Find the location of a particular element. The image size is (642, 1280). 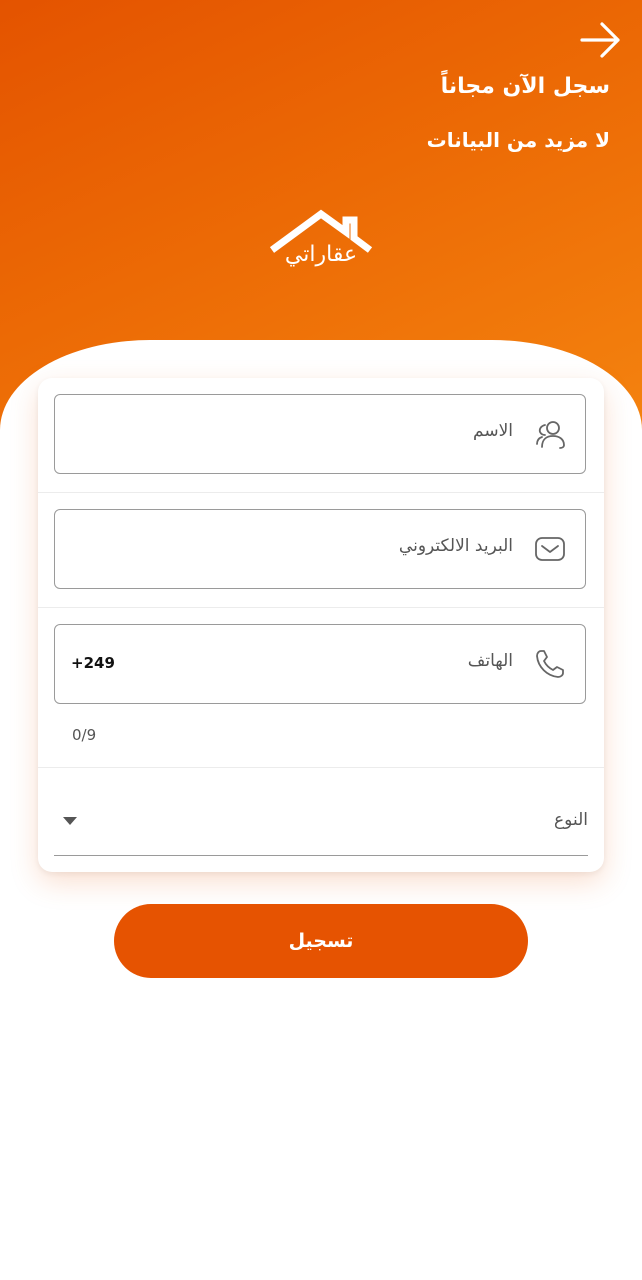

arrow-right-icon is located at coordinates (600, 40).